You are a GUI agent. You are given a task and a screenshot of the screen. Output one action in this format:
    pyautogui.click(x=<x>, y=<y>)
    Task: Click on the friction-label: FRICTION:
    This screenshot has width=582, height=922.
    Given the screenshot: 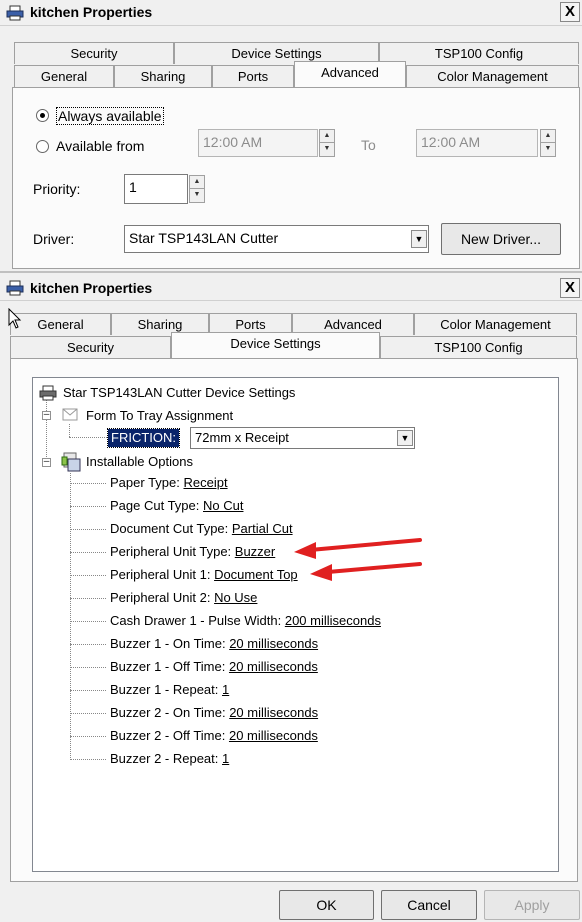 What is the action you would take?
    pyautogui.click(x=143, y=438)
    